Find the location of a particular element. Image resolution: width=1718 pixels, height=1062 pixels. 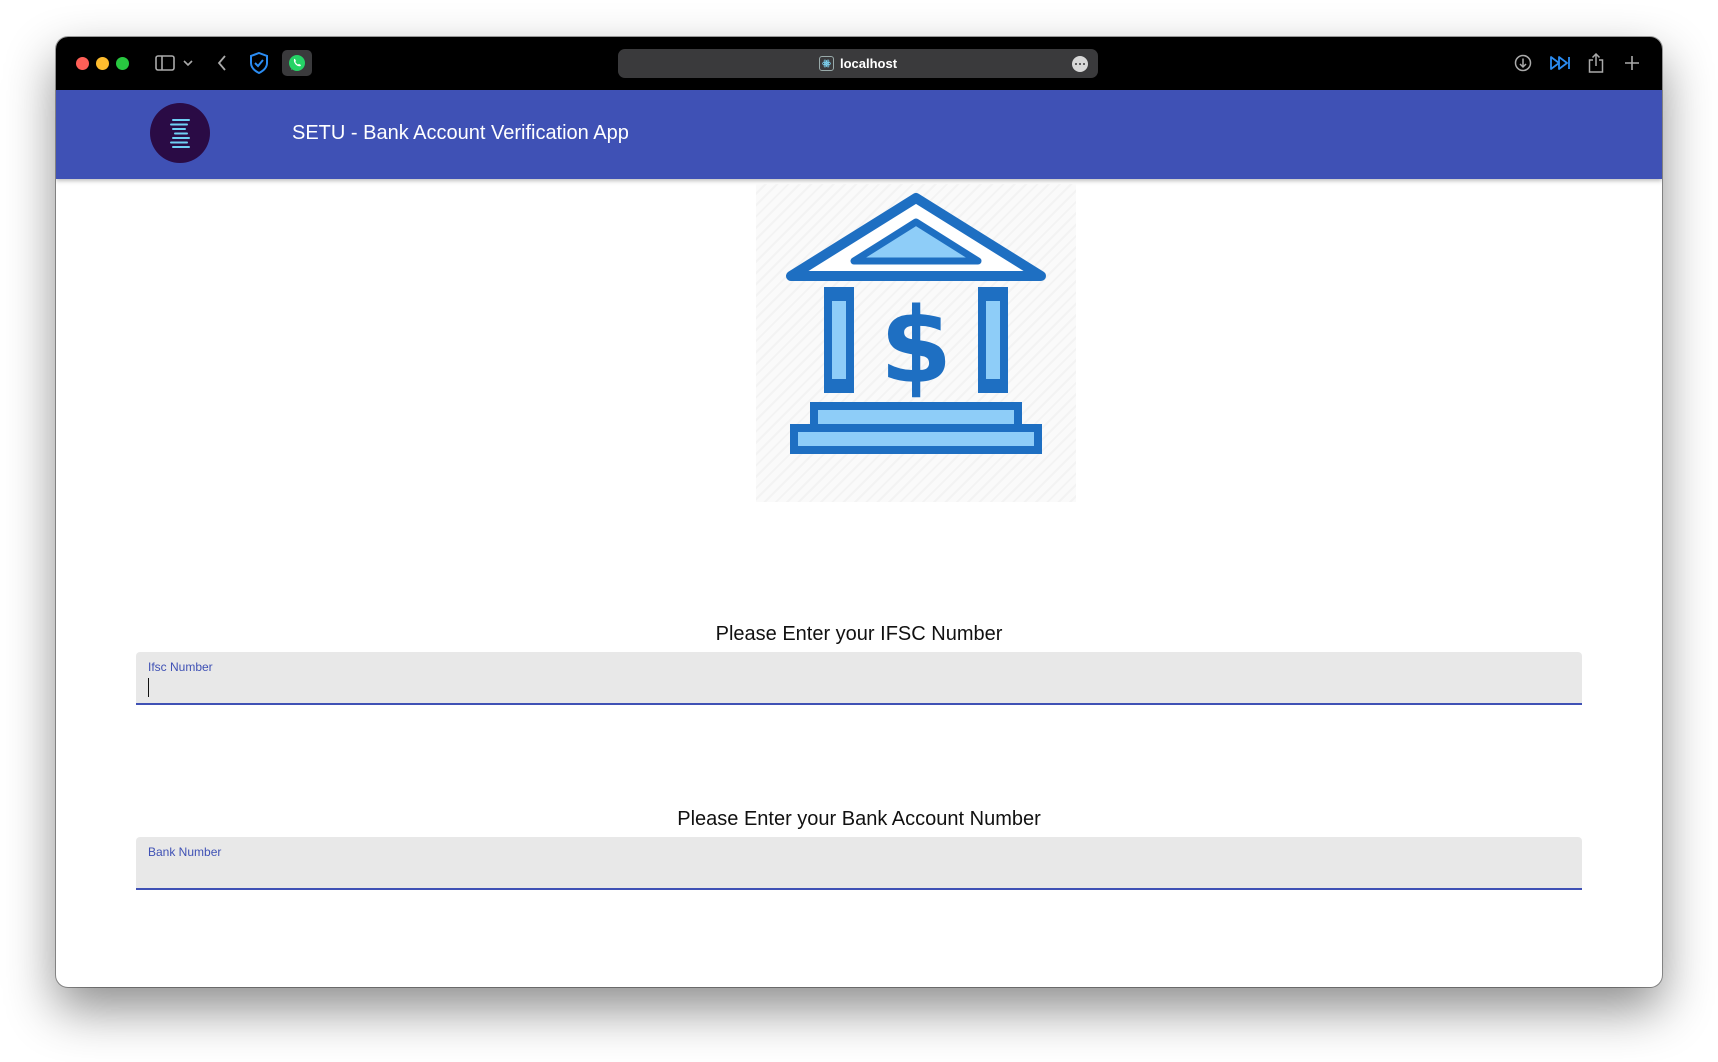

app-title: SETU - Bank Account Verification App is located at coordinates (460, 133).